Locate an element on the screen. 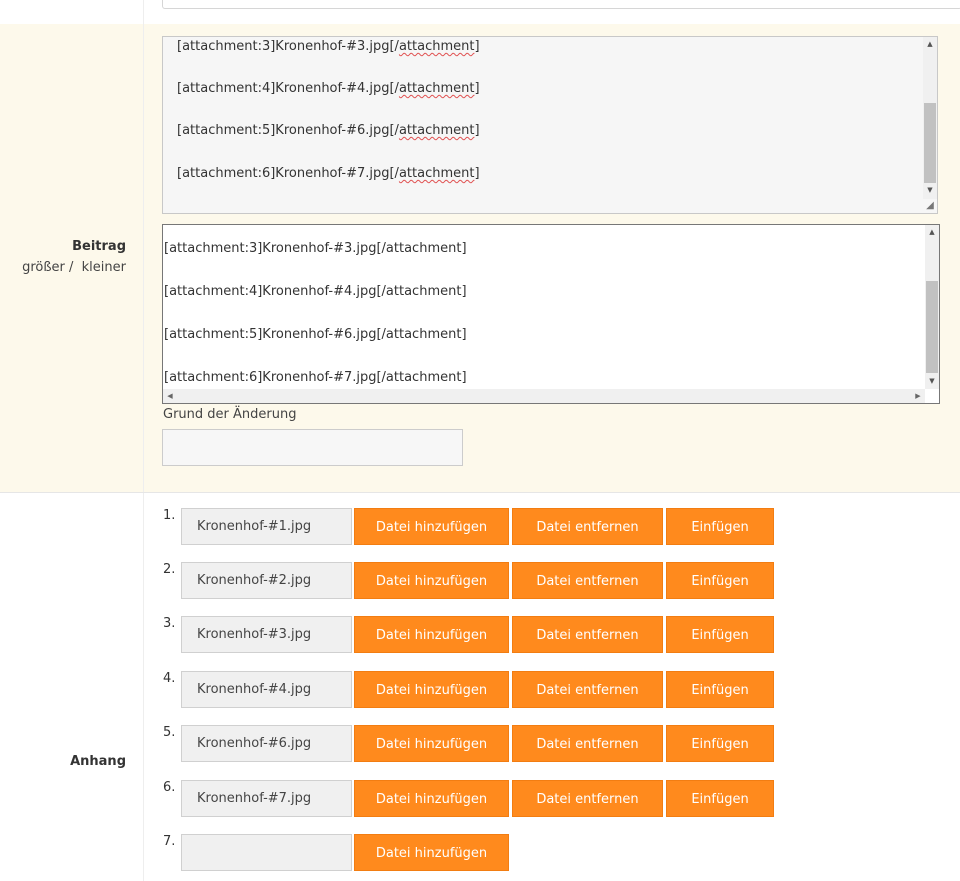 Image resolution: width=960 pixels, height=881 pixels. attachment-number: 7. is located at coordinates (169, 841).